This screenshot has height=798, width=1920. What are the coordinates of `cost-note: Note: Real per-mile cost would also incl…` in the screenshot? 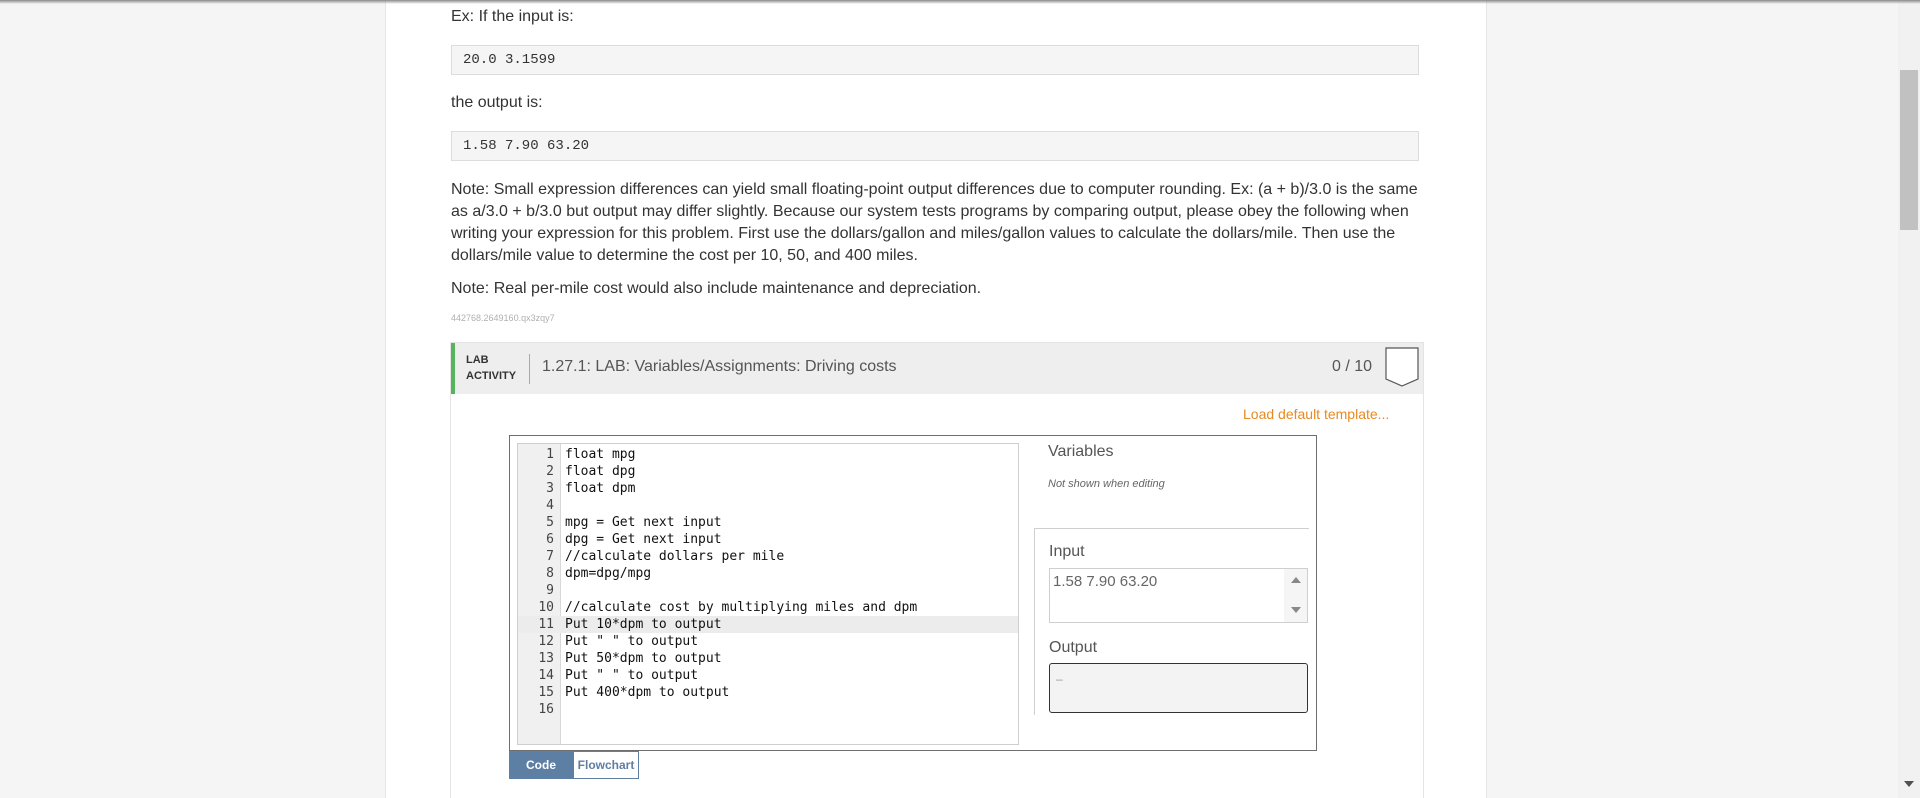 It's located at (716, 288).